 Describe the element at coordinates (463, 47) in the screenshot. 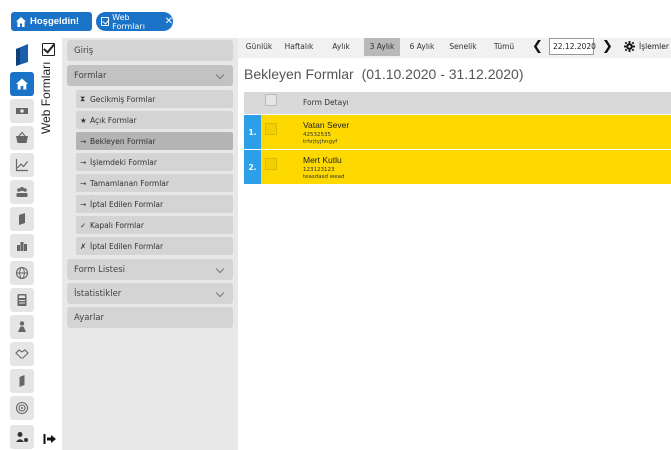

I see `period-senelik: Senelik` at that location.